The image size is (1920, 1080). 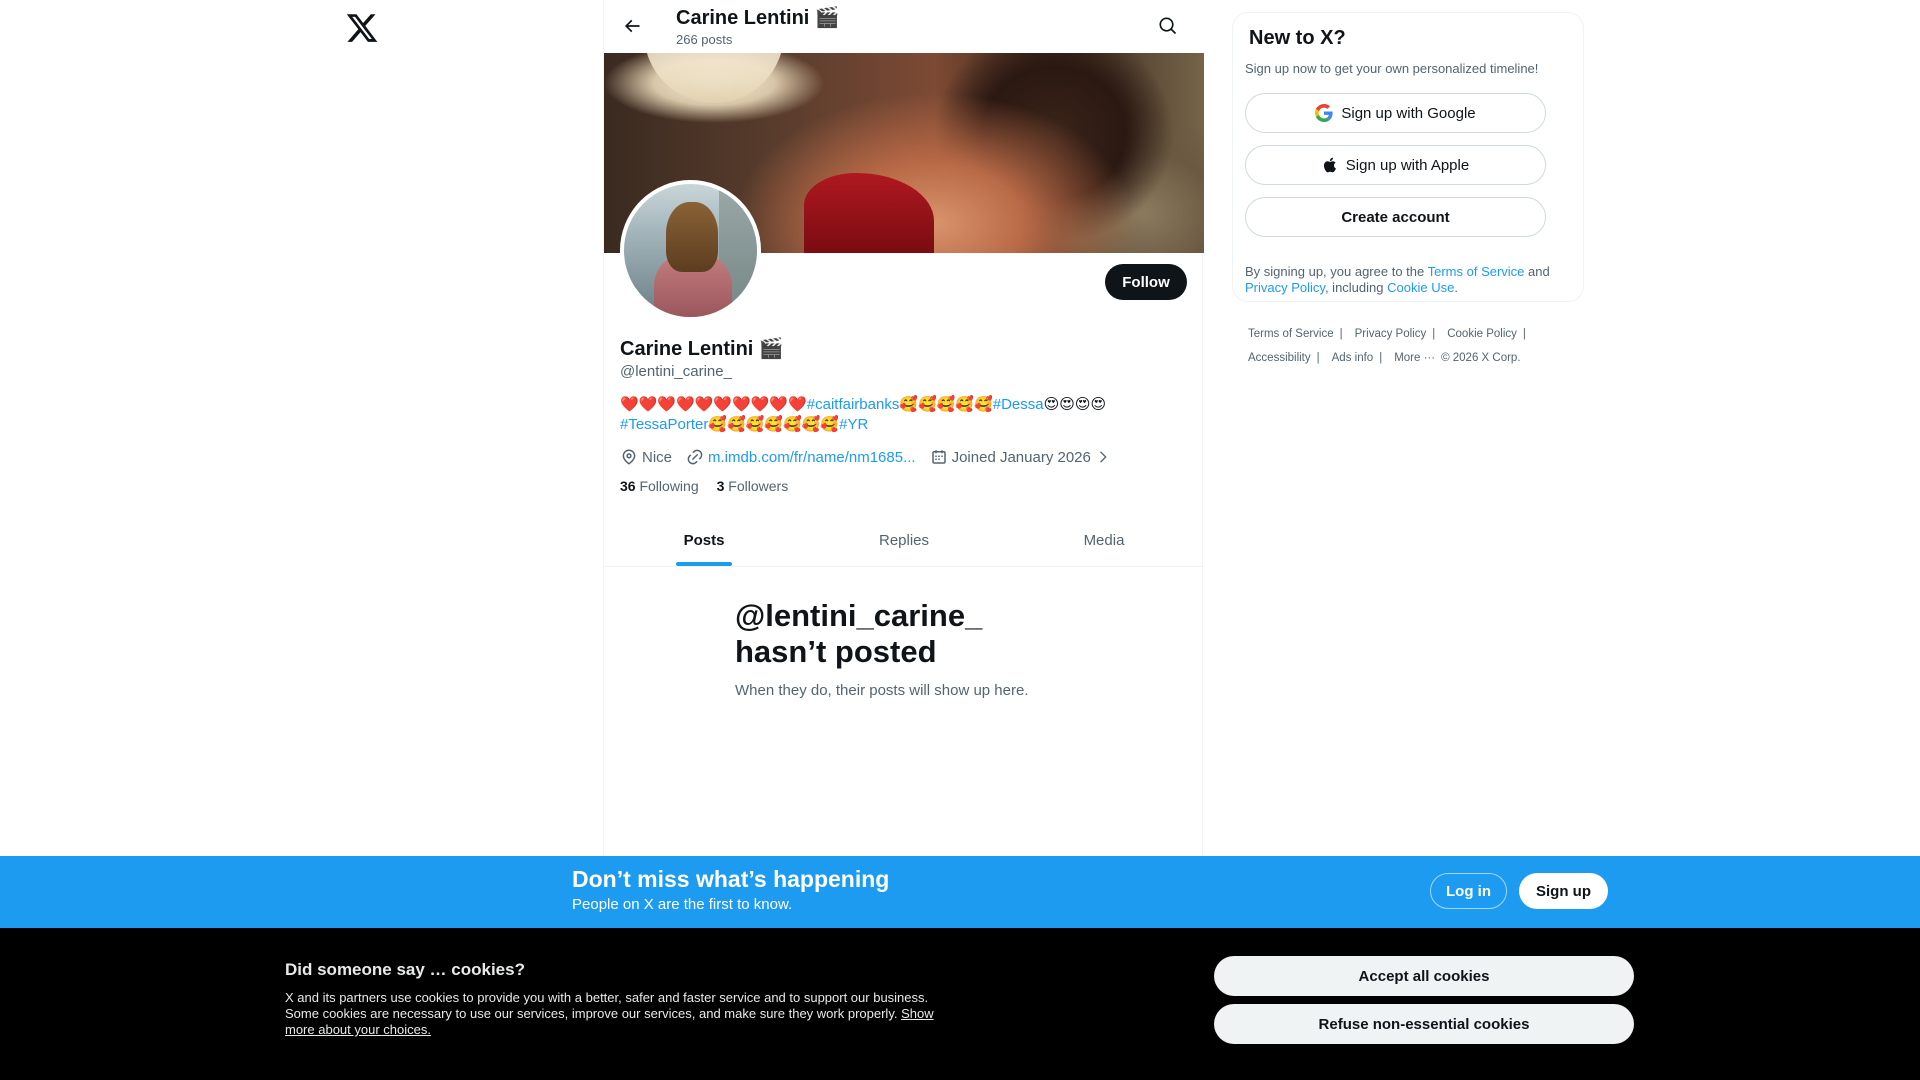 I want to click on footer-copyright: © 2026 X Corp., so click(x=1481, y=358).